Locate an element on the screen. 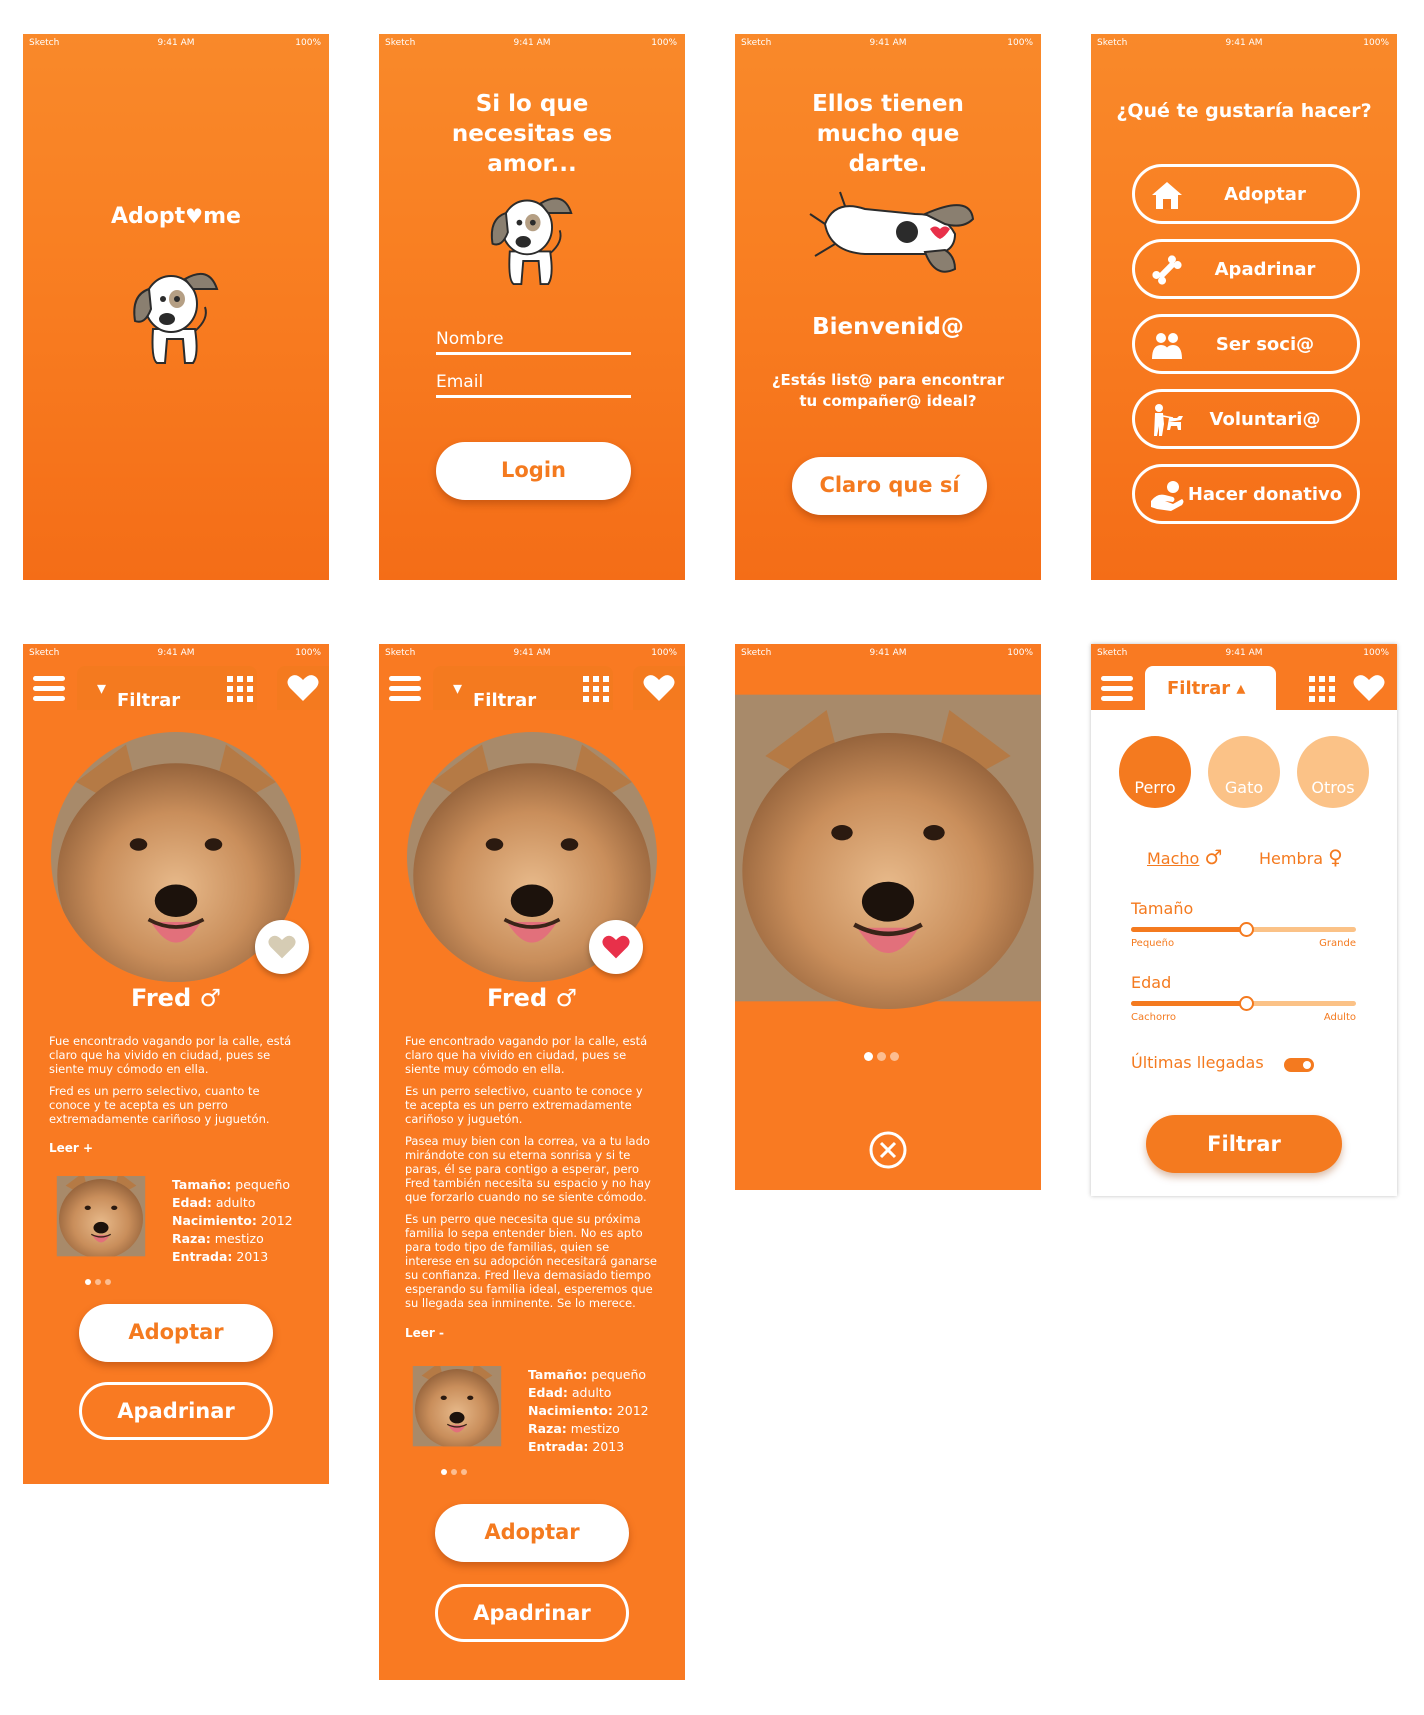  adoptar-menu-button: Adoptar is located at coordinates (1246, 194).